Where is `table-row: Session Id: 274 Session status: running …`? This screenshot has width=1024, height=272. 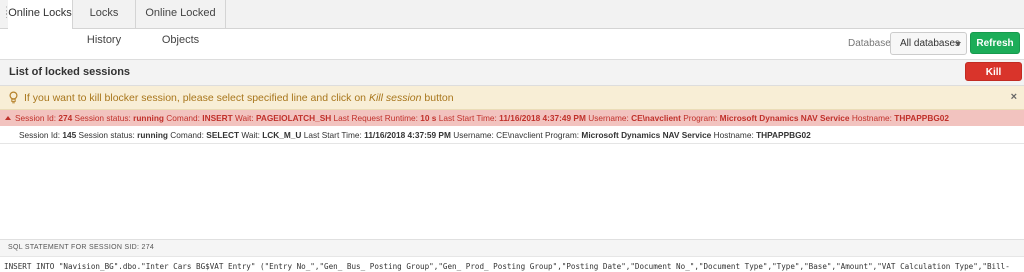
table-row: Session Id: 274 Session status: running … is located at coordinates (512, 118).